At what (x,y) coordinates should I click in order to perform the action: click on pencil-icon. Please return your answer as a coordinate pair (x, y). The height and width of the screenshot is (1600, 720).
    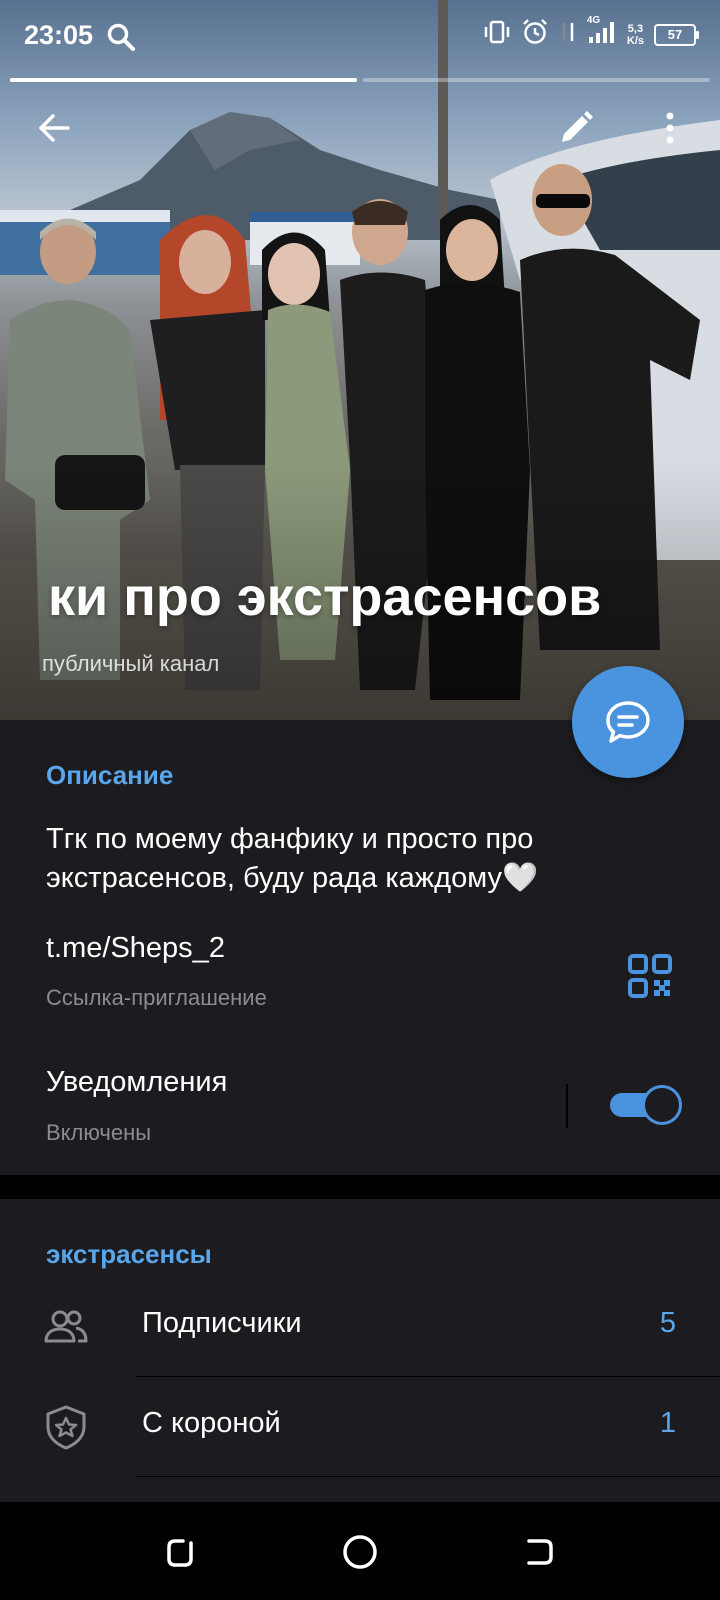
    Looking at the image, I should click on (577, 126).